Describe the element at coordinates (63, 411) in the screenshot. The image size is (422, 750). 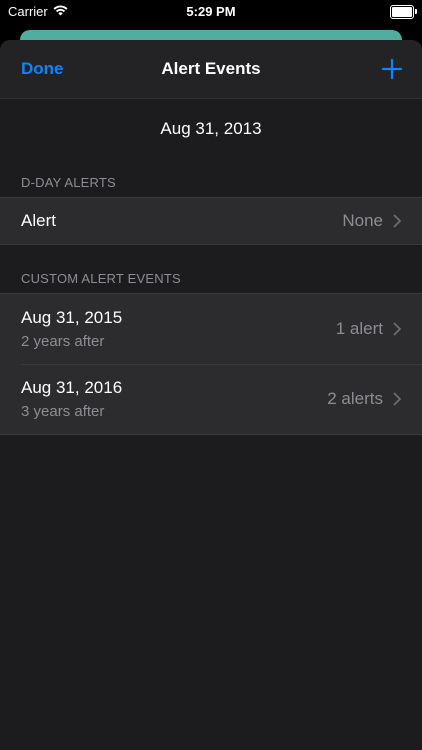
I see `row-subtitle: 3 years after` at that location.